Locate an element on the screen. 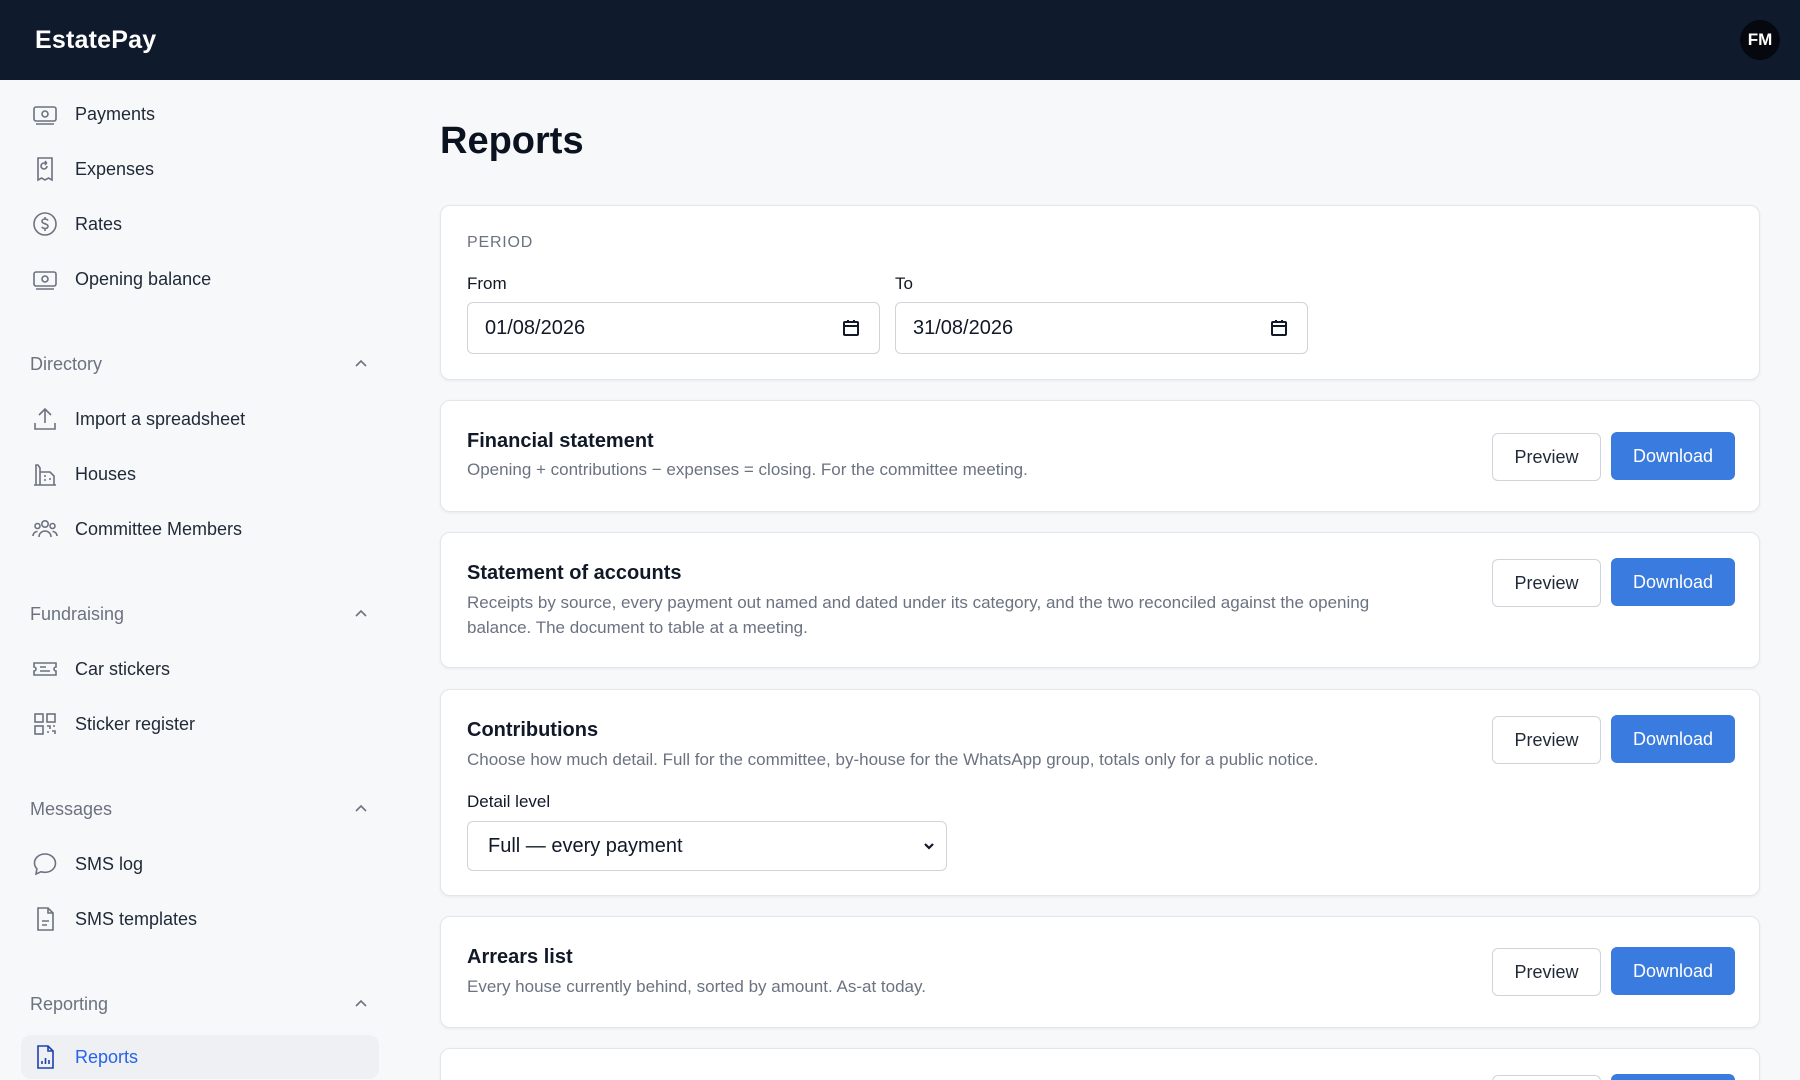  detail-level-value: Full — every payment is located at coordinates (585, 845).